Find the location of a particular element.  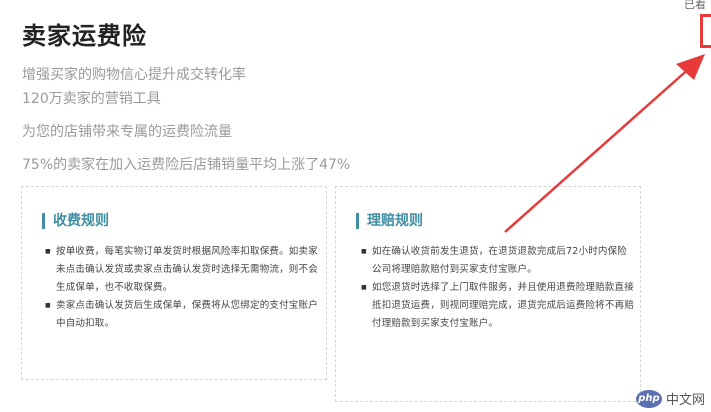

watermark: php 中文网 is located at coordinates (670, 398).